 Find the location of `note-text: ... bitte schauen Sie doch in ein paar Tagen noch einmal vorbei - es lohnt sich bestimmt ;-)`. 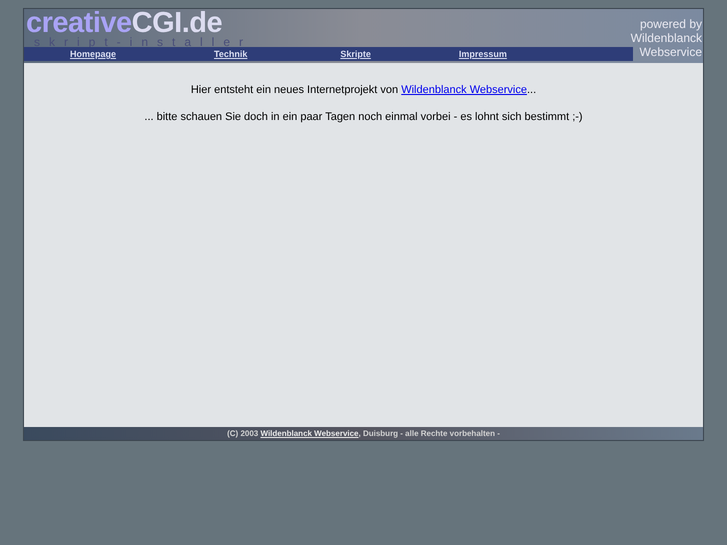

note-text: ... bitte schauen Sie doch in ein paar Tagen noch einmal vorbei - es lohnt sich bestimmt ;-) is located at coordinates (363, 117).